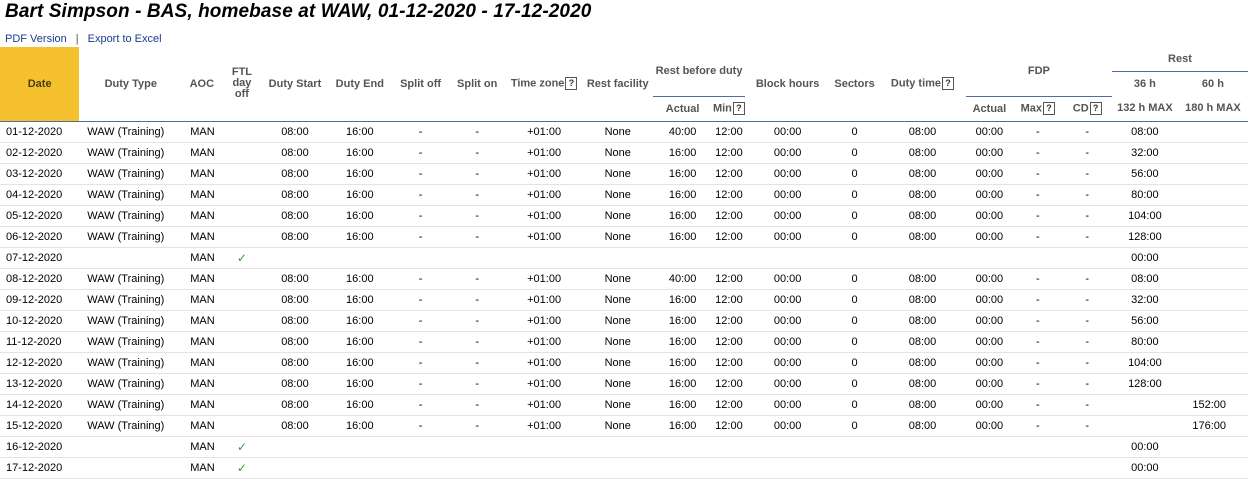  I want to click on cell-duty-type: WAW (Training), so click(131, 132).